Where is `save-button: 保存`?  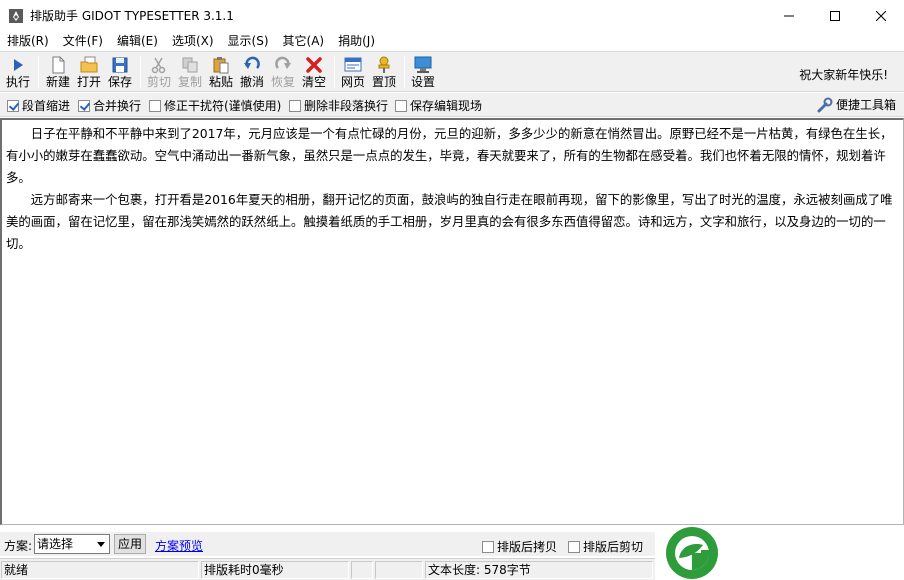 save-button: 保存 is located at coordinates (120, 72).